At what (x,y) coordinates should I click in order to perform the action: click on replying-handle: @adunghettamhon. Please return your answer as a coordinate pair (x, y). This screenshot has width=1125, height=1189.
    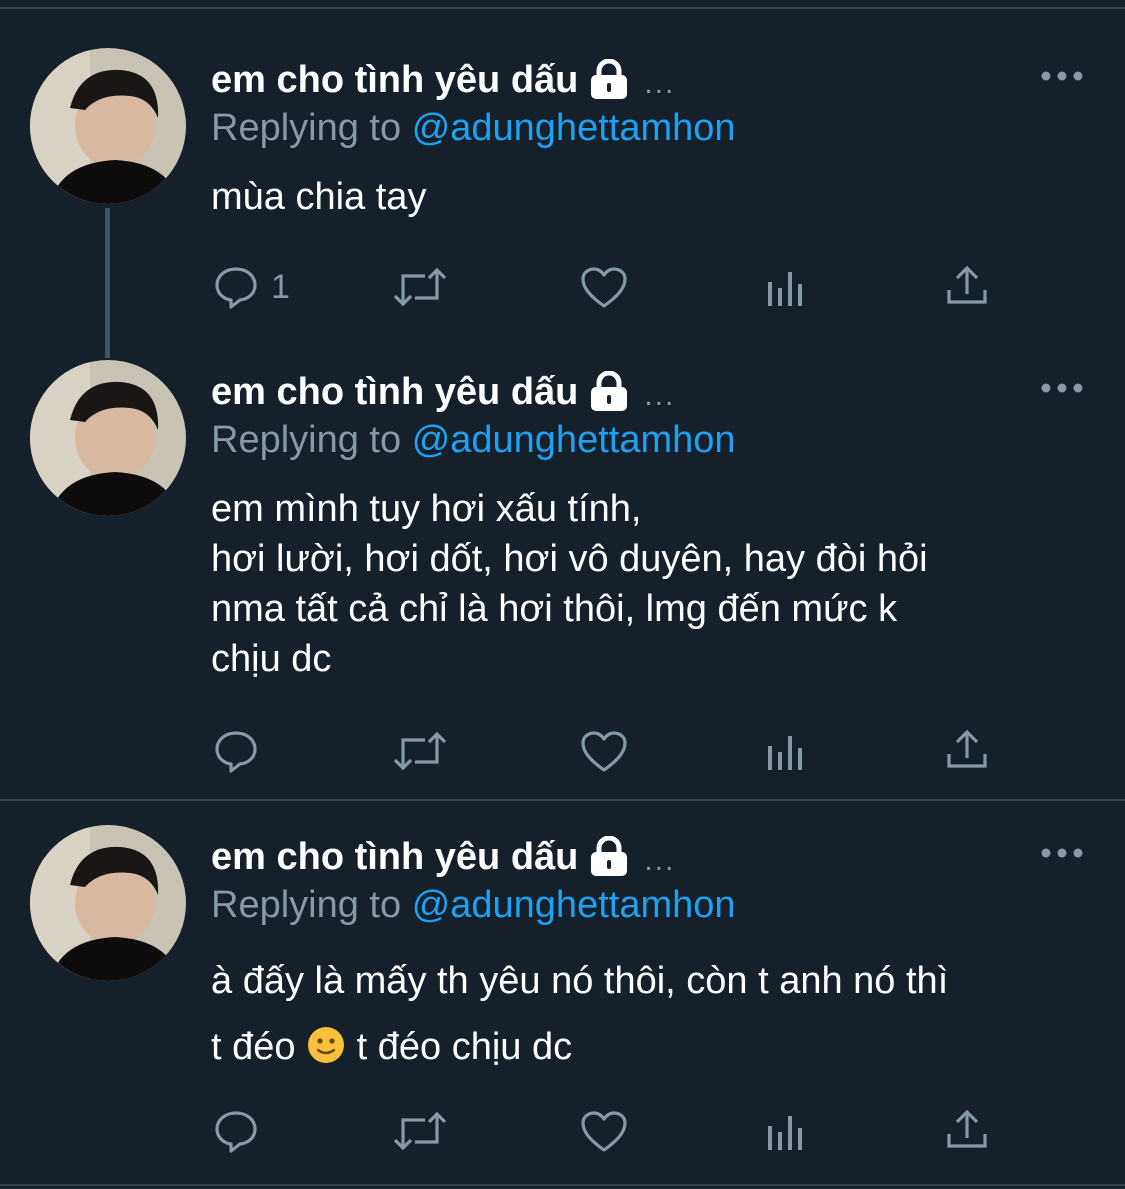
    Looking at the image, I should click on (574, 905).